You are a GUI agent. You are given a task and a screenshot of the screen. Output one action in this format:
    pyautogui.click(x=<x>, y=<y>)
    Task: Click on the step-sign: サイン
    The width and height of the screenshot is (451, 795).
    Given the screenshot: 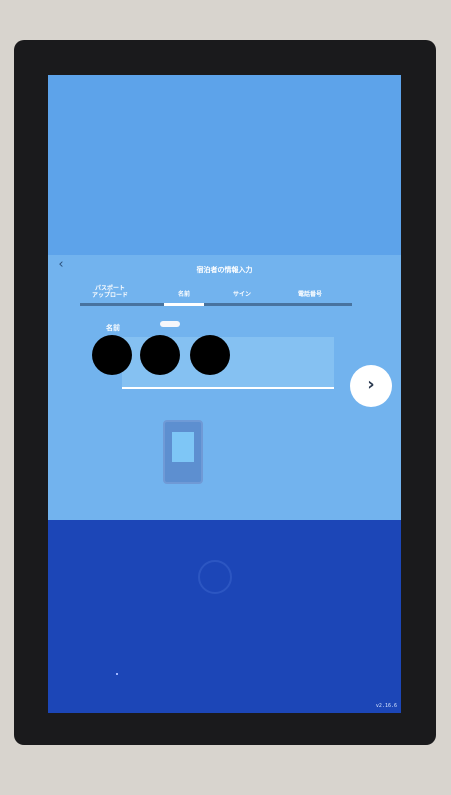 What is the action you would take?
    pyautogui.click(x=241, y=294)
    